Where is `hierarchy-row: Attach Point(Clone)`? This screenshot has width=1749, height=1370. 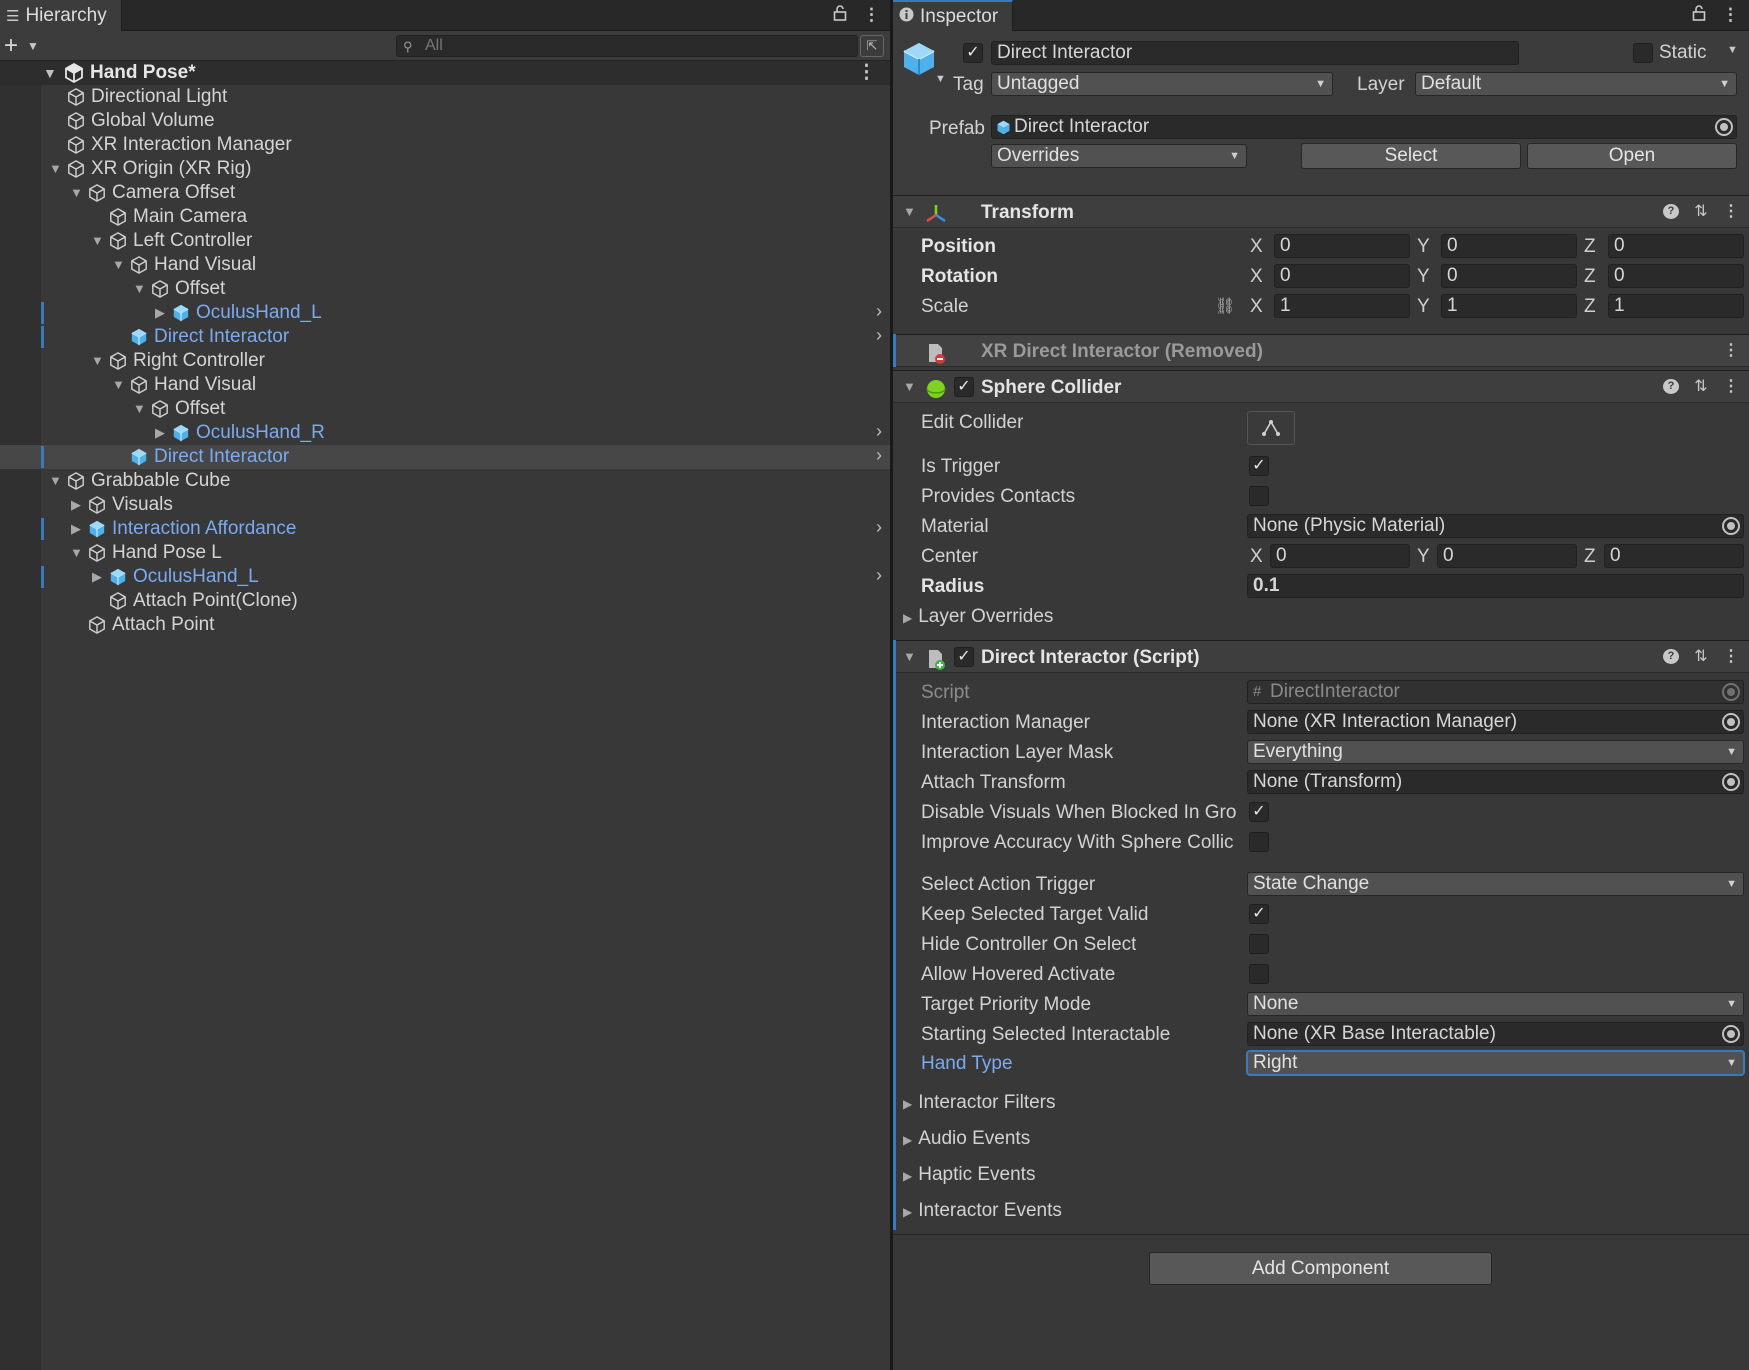 hierarchy-row: Attach Point(Clone) is located at coordinates (445, 601).